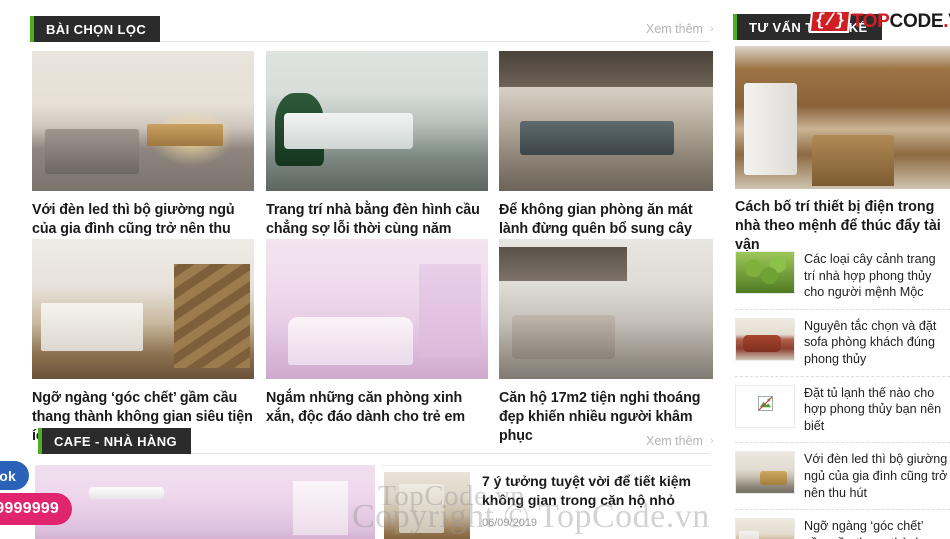 This screenshot has width=950, height=539. Describe the element at coordinates (916, 21) in the screenshot. I see `logo-code-text: CODE` at that location.